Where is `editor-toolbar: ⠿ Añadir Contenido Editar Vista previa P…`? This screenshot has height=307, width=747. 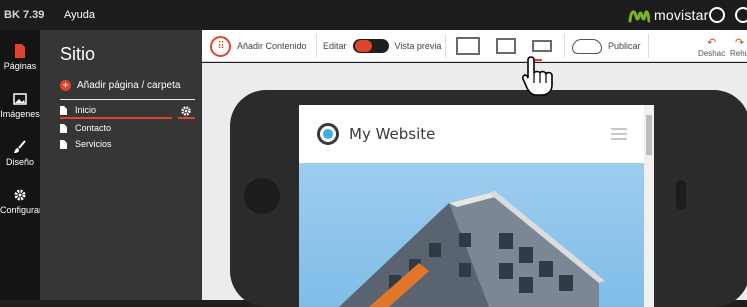 editor-toolbar: ⠿ Añadir Contenido Editar Vista previa P… is located at coordinates (474, 46).